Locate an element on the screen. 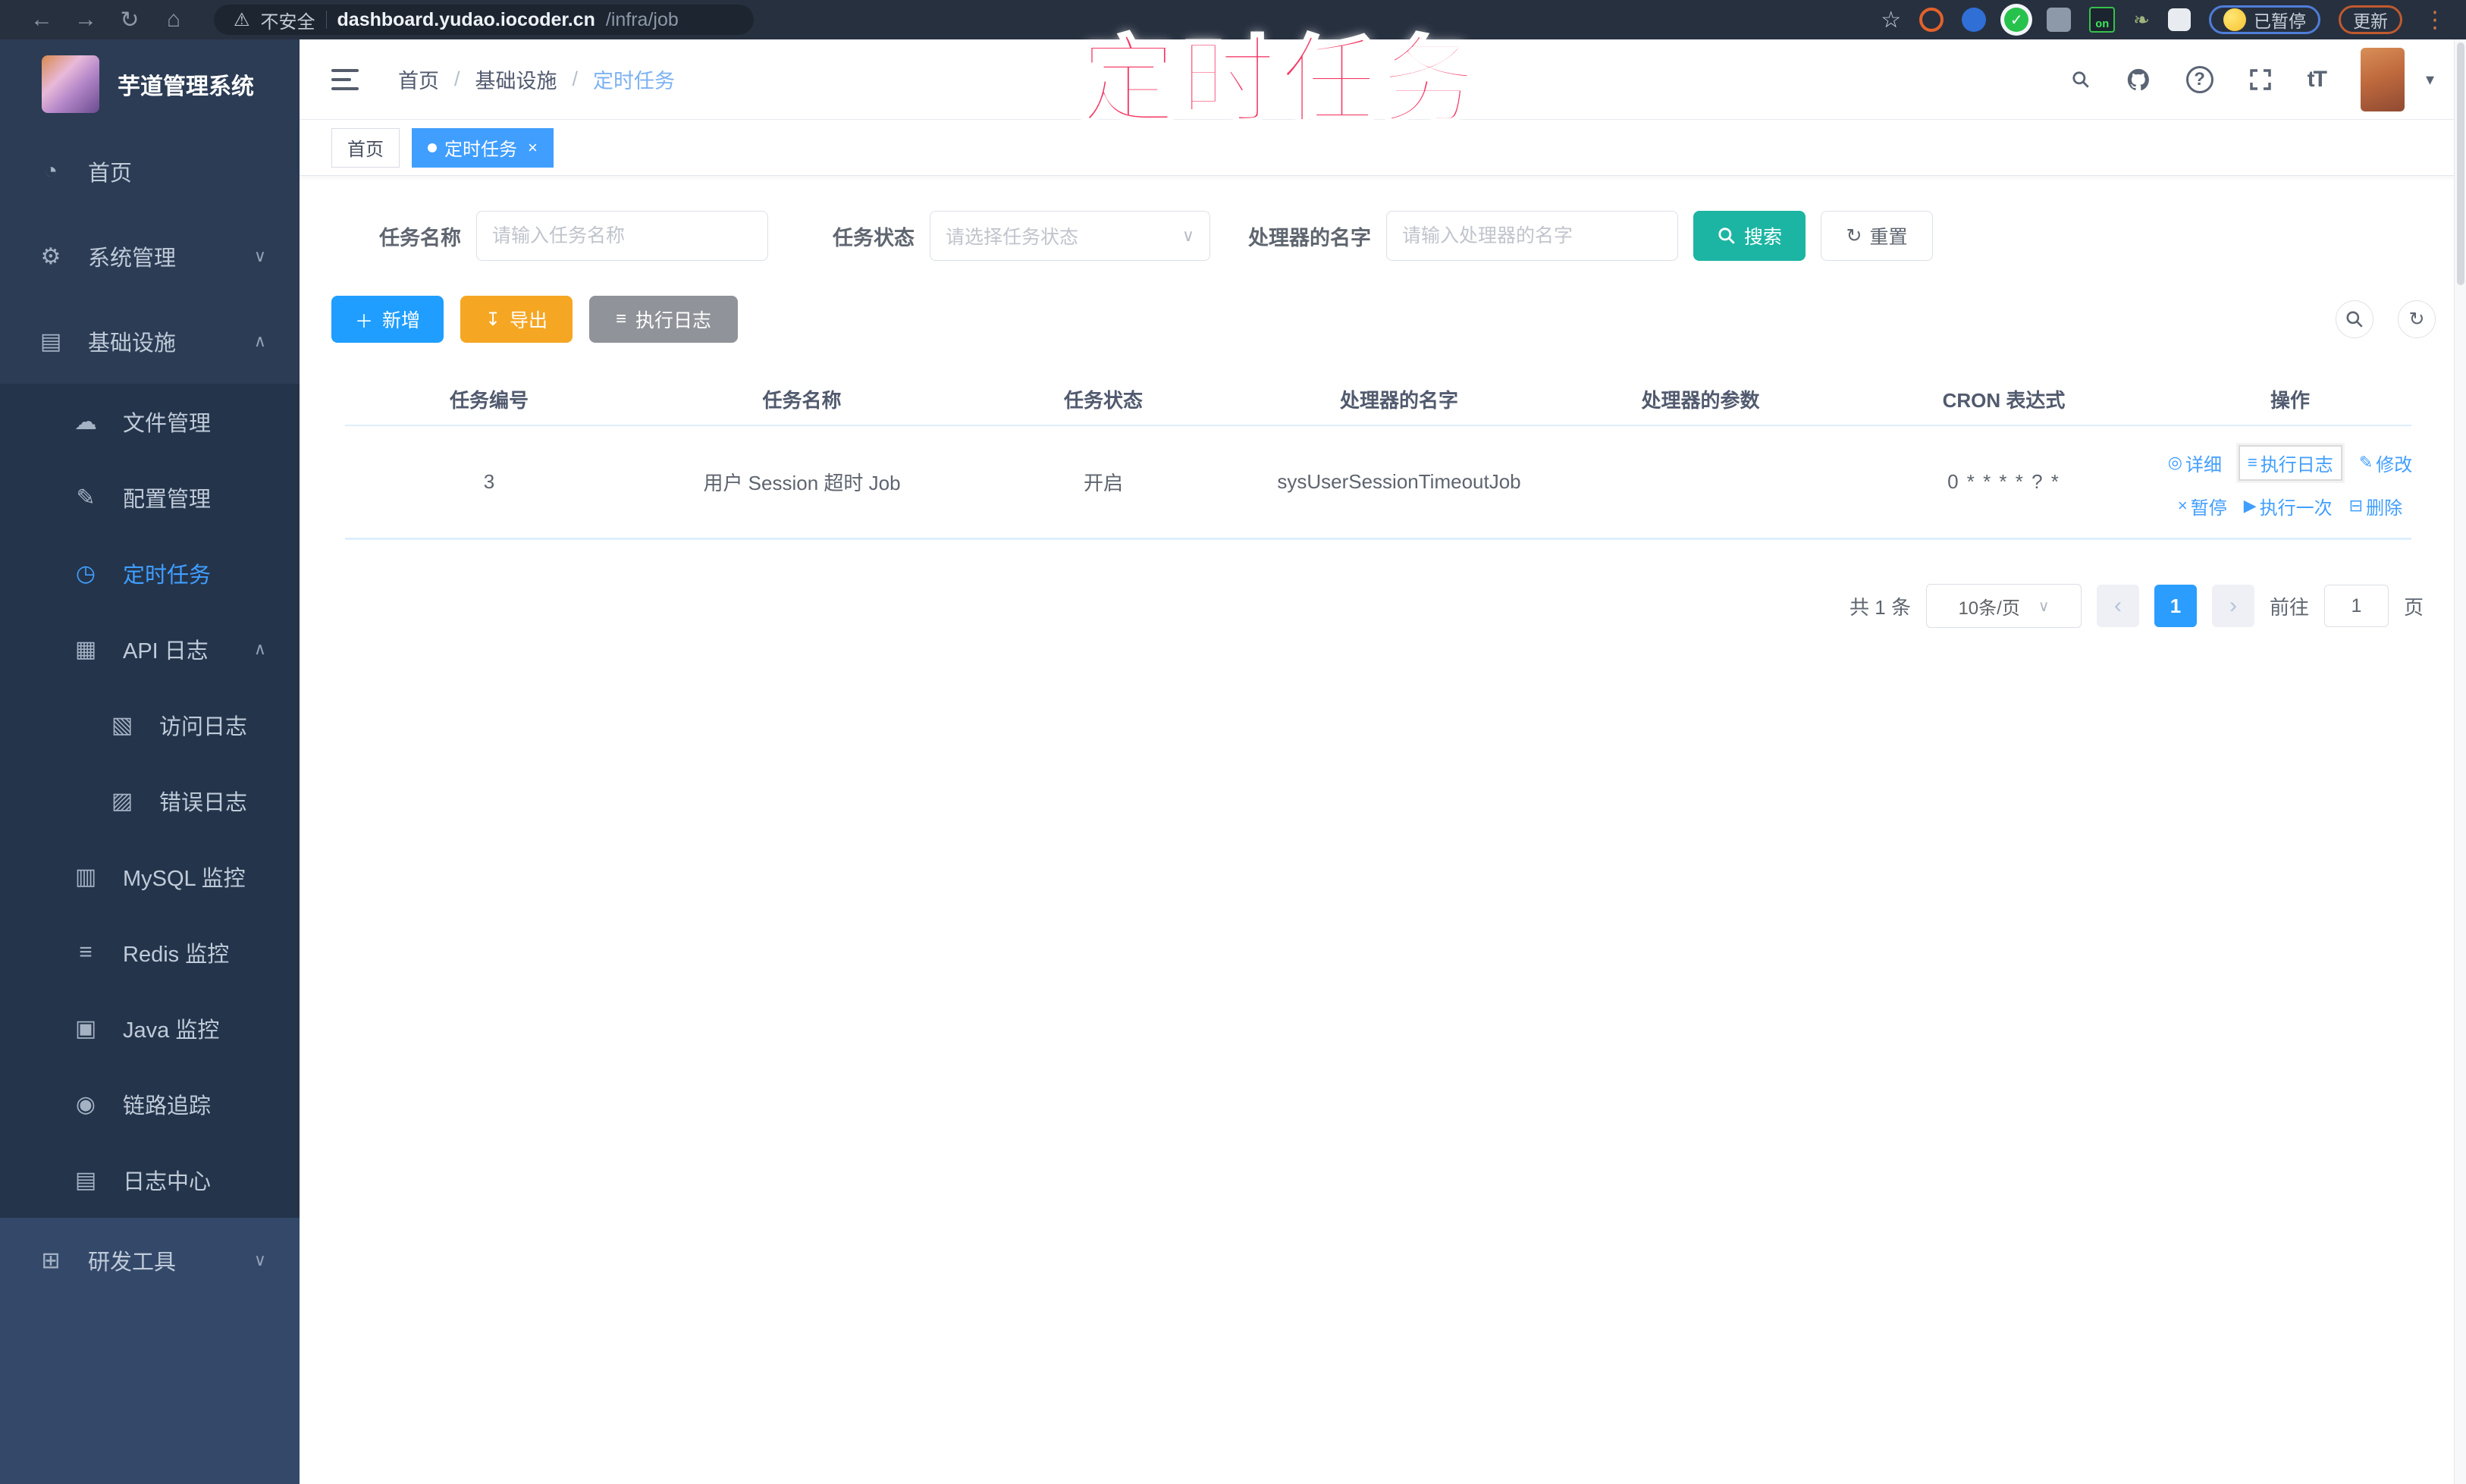 The image size is (2466, 1484). exec-log-button-label: 执行日志 is located at coordinates (673, 320).